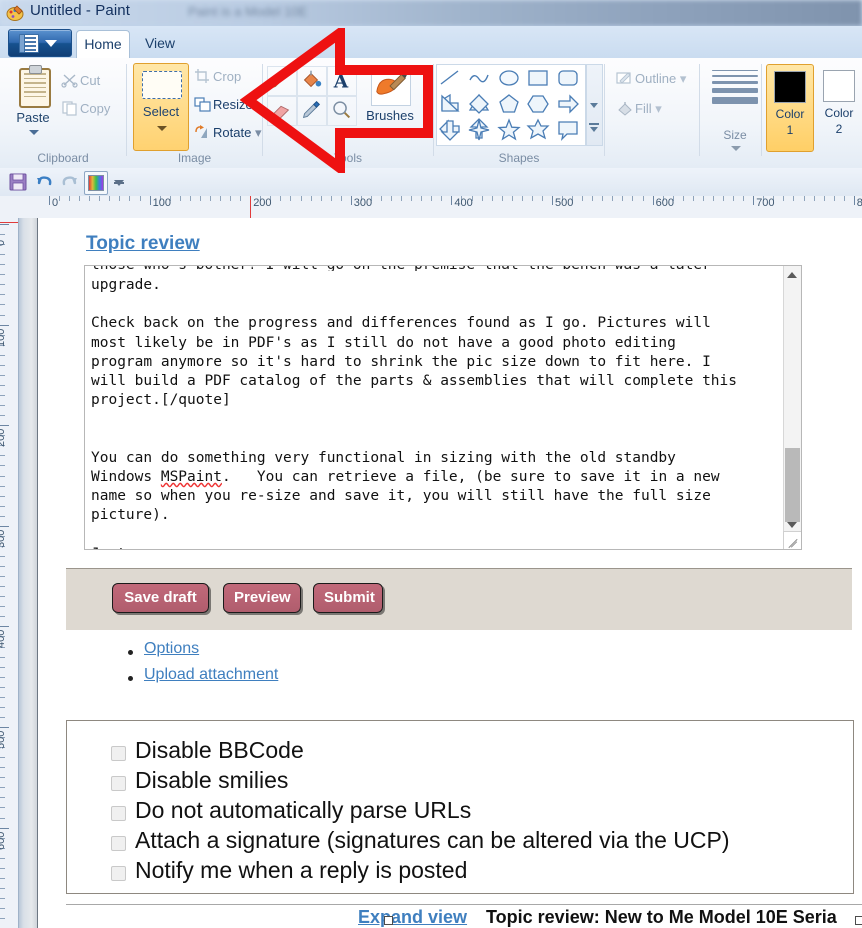 The width and height of the screenshot is (862, 928). Describe the element at coordinates (568, 104) in the screenshot. I see `right-arrow-shape` at that location.